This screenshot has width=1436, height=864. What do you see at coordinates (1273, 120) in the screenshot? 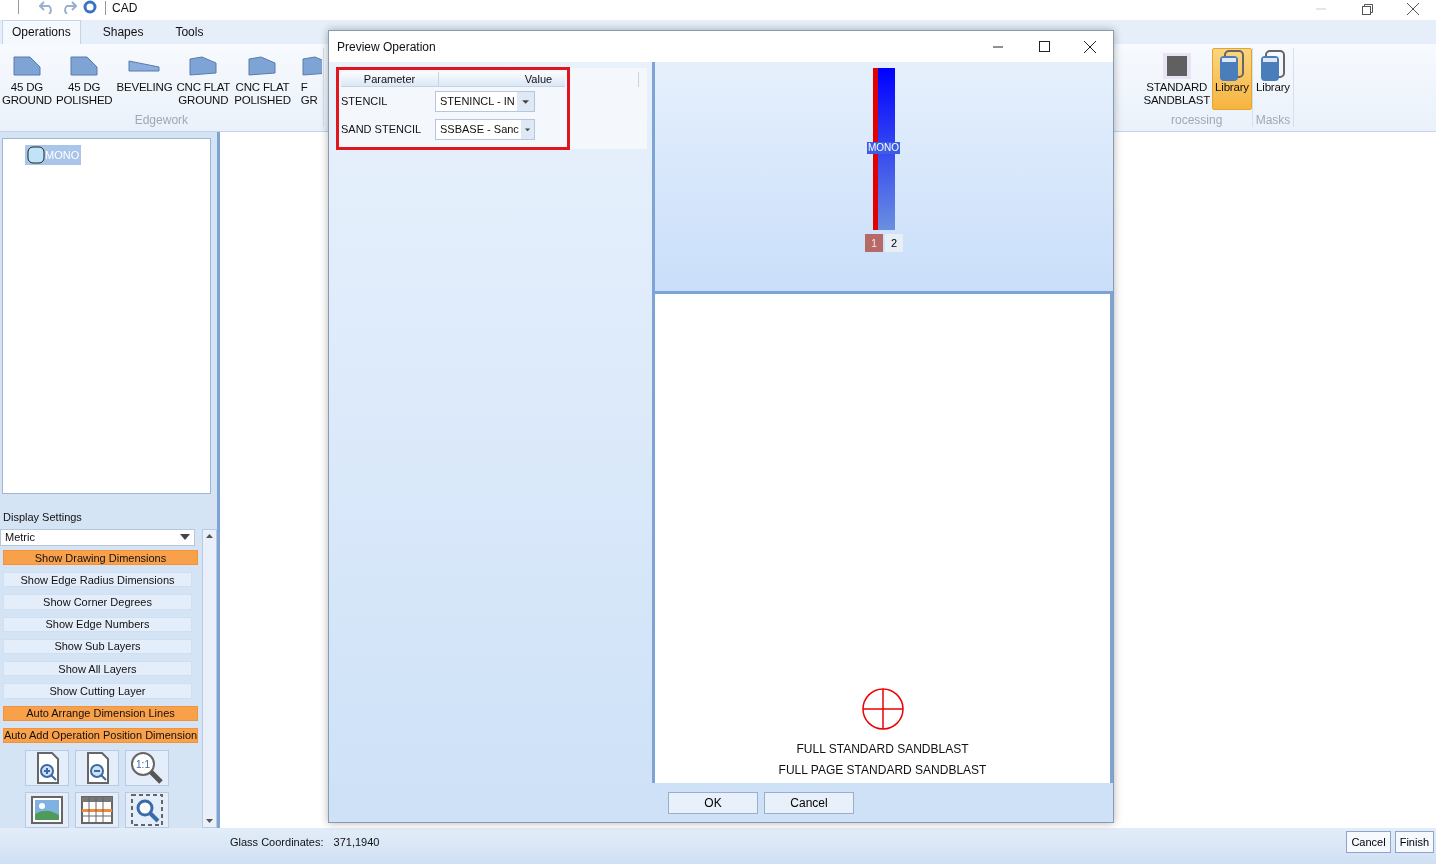
I see `group-label: Masks` at bounding box center [1273, 120].